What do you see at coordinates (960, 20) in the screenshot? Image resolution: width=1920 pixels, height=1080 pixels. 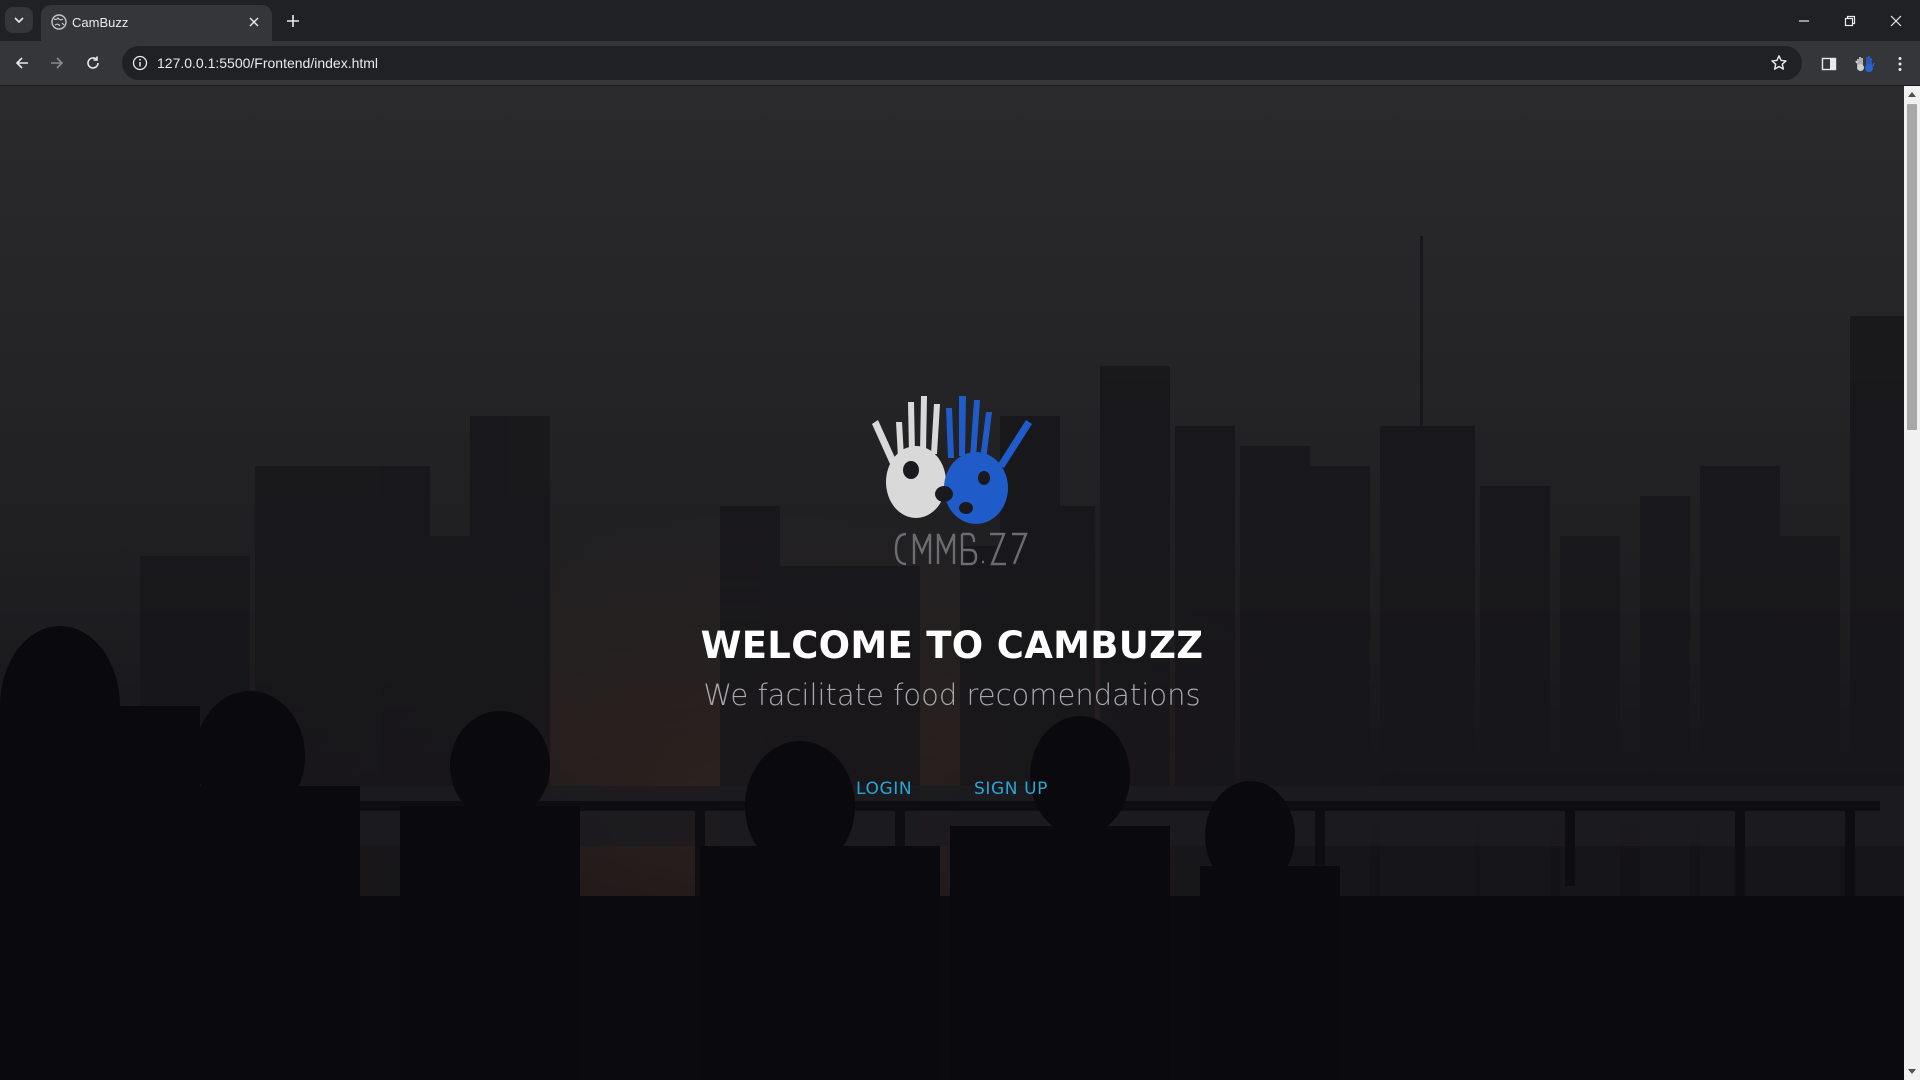 I see `tab-strip: CamBuzz` at bounding box center [960, 20].